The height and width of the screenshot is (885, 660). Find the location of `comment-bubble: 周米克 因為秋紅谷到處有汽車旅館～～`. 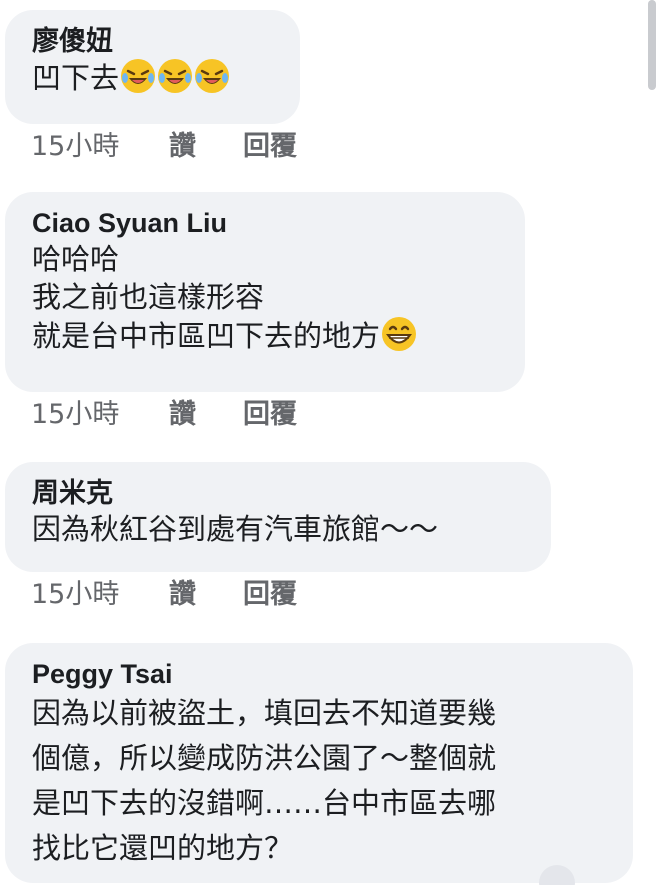

comment-bubble: 周米克 因為秋紅谷到處有汽車旅館～～ is located at coordinates (278, 517).